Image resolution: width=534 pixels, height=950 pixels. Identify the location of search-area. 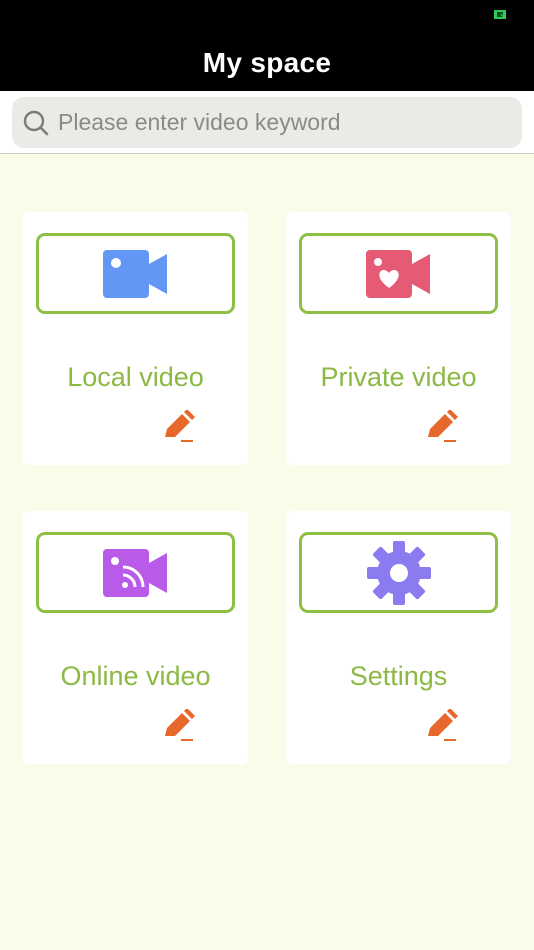
(267, 122).